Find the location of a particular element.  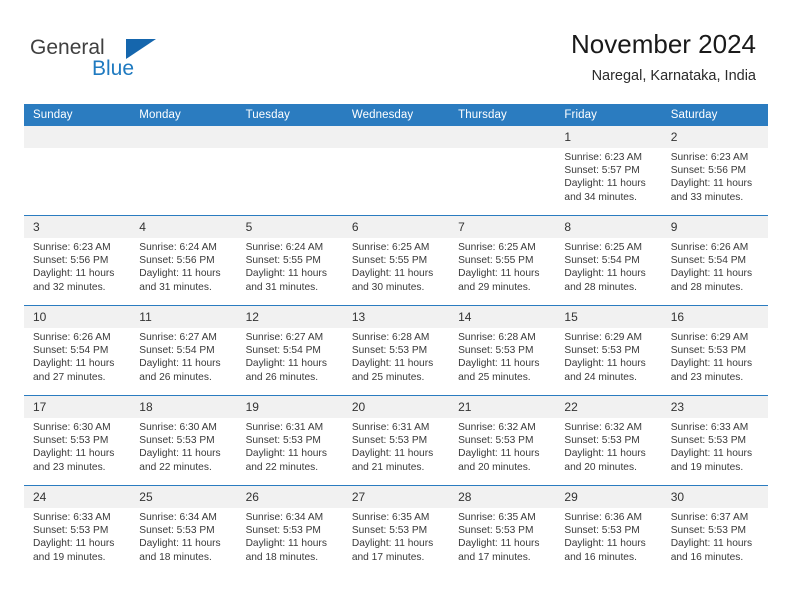

day-number: 19 is located at coordinates (289, 407).